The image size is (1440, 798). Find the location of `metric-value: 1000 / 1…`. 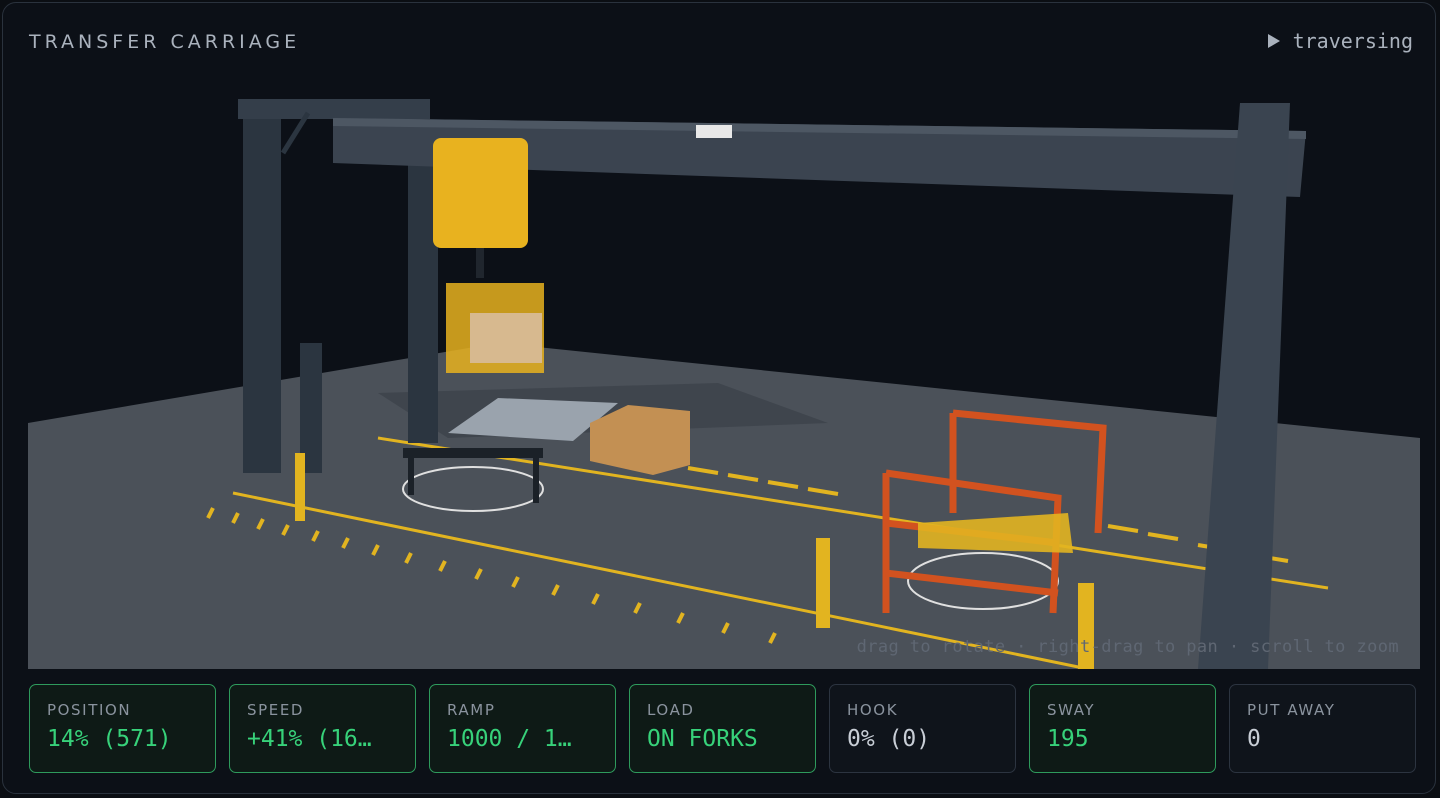

metric-value: 1000 / 1… is located at coordinates (509, 739).